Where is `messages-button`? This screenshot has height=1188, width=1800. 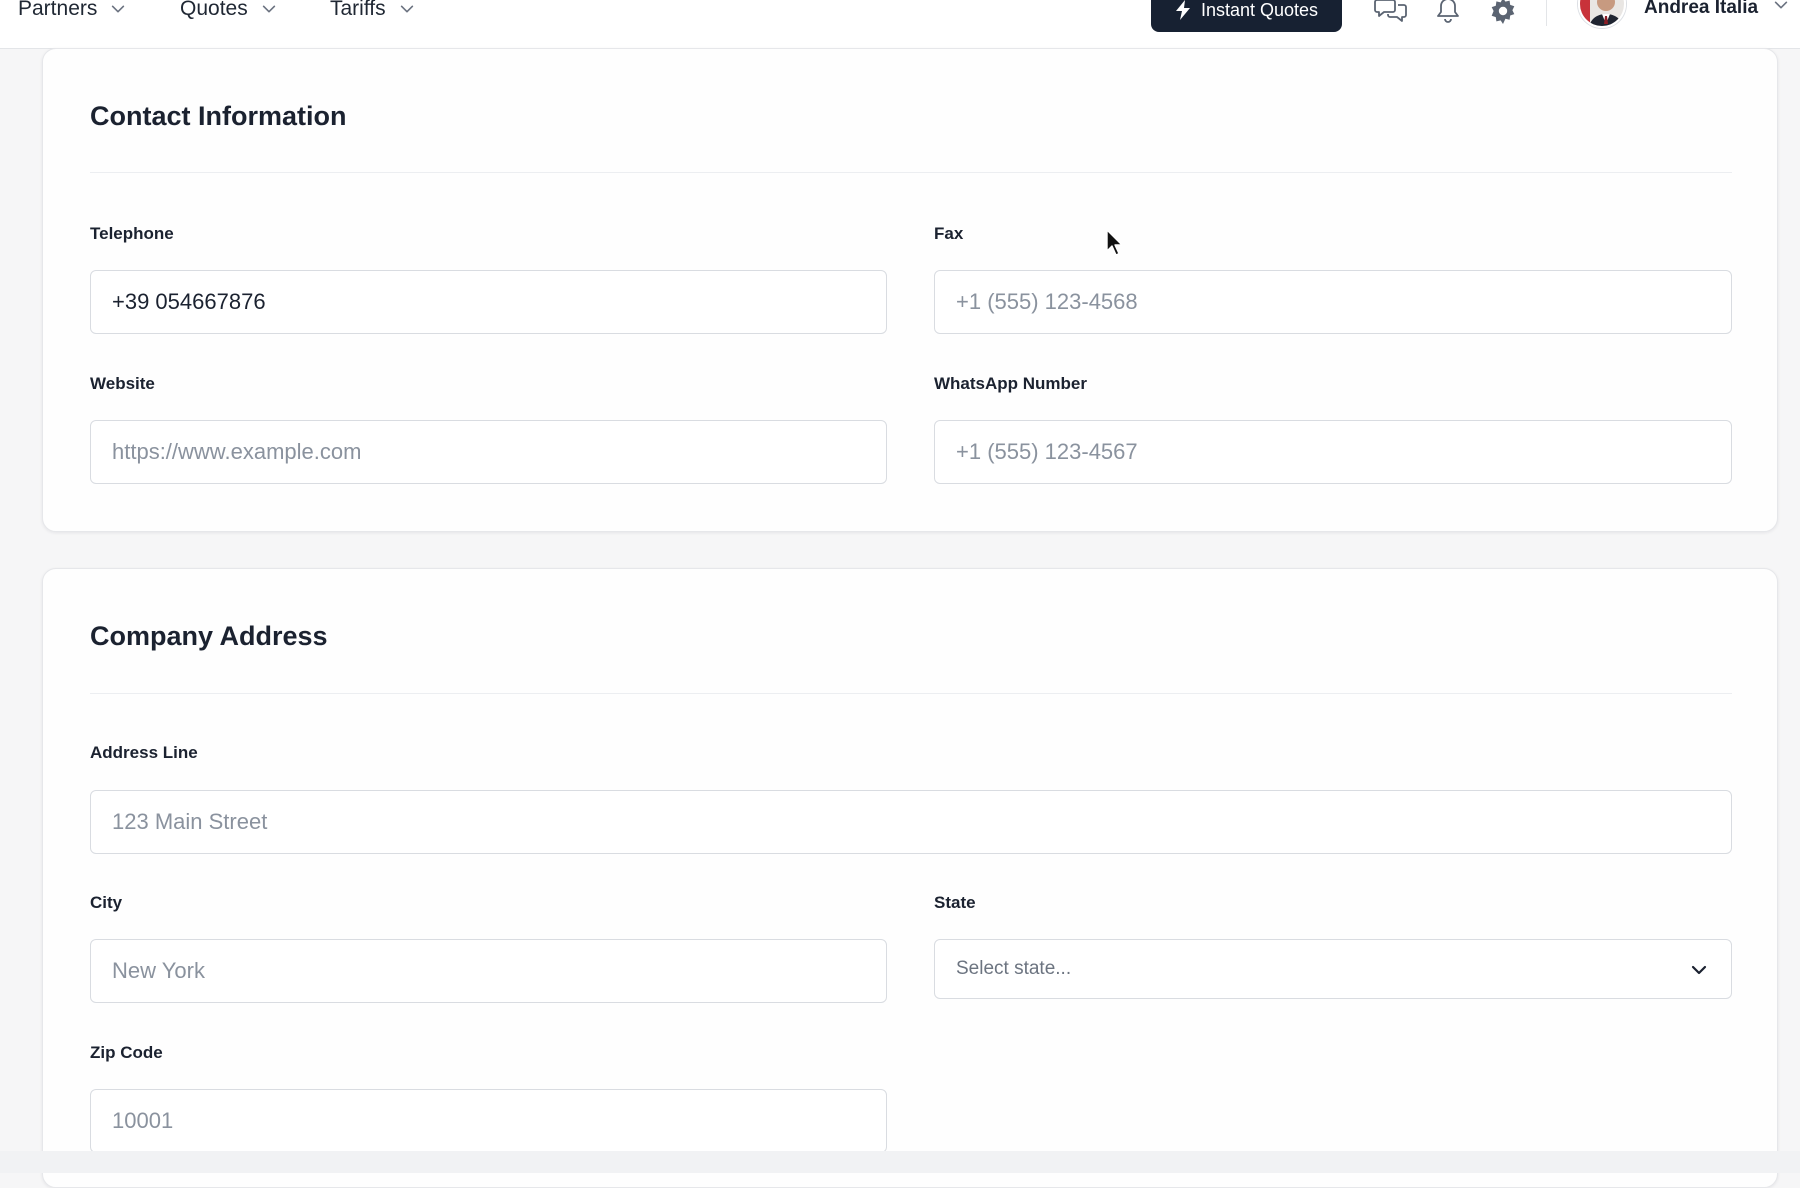
messages-button is located at coordinates (1391, 14).